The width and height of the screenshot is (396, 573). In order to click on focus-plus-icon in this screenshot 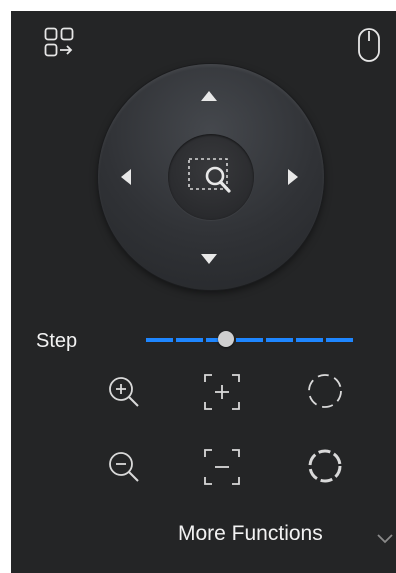, I will do `click(222, 392)`.